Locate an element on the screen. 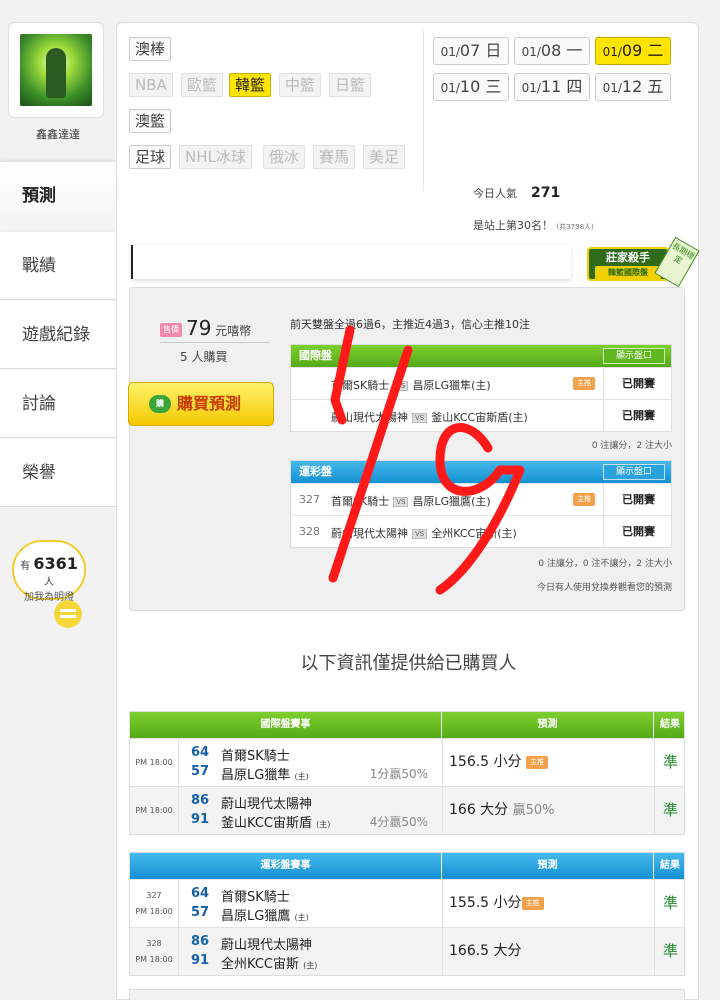 This screenshot has height=1000, width=720. lottery-odds-title: 運彩盤 is located at coordinates (315, 471).